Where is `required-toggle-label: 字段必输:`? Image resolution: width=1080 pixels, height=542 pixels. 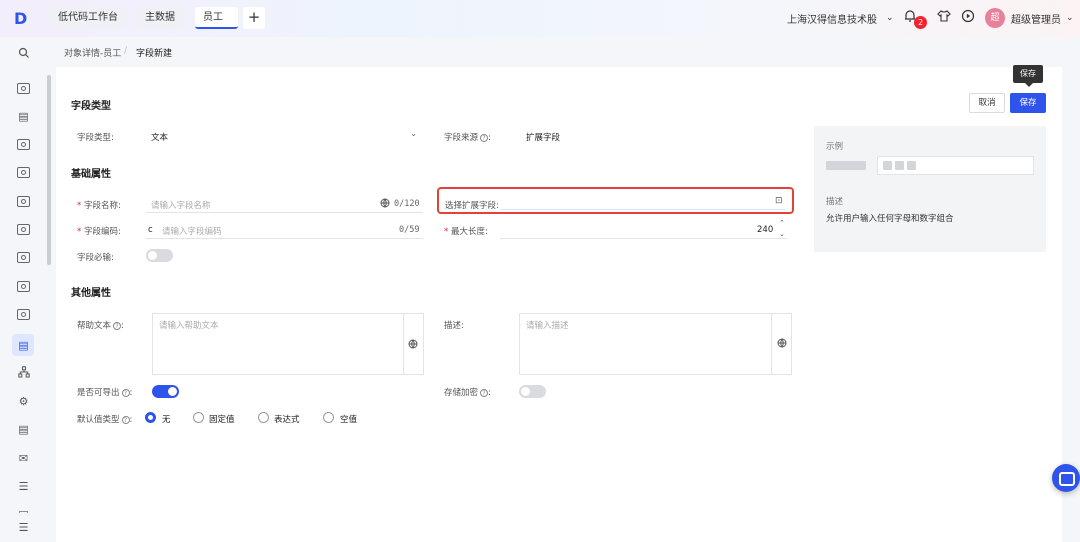 required-toggle-label: 字段必输: is located at coordinates (95, 258).